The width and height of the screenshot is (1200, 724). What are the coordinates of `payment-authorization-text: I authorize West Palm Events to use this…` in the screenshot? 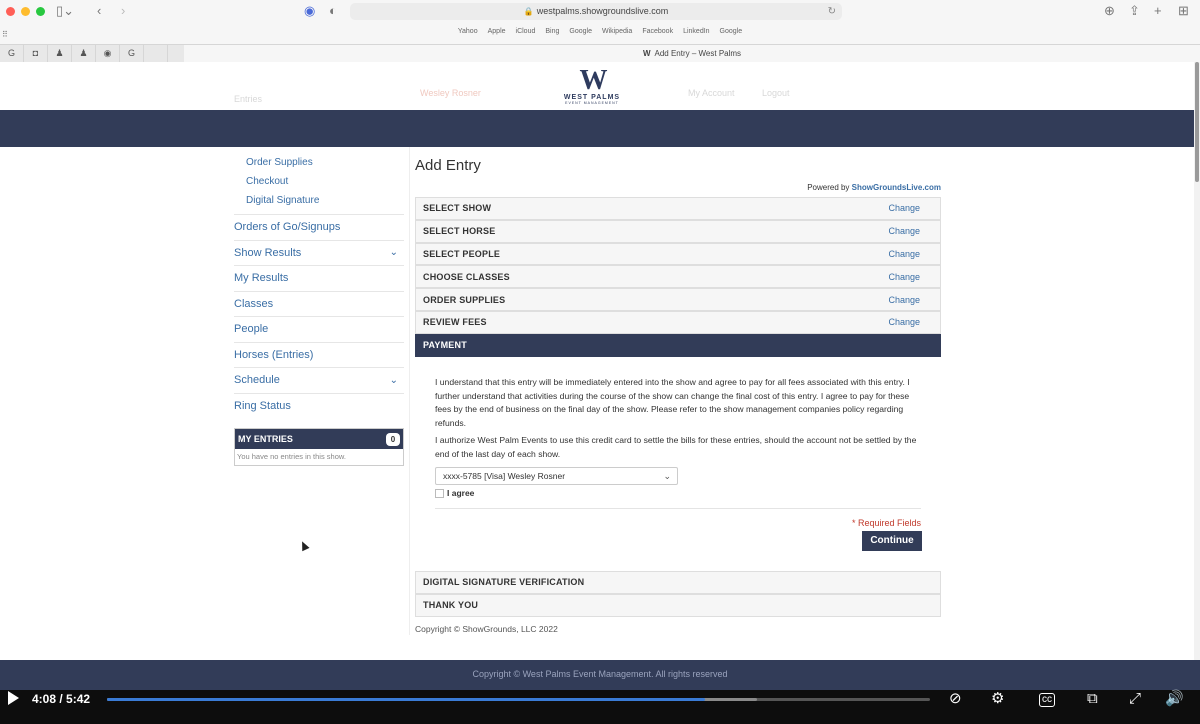 It's located at (676, 447).